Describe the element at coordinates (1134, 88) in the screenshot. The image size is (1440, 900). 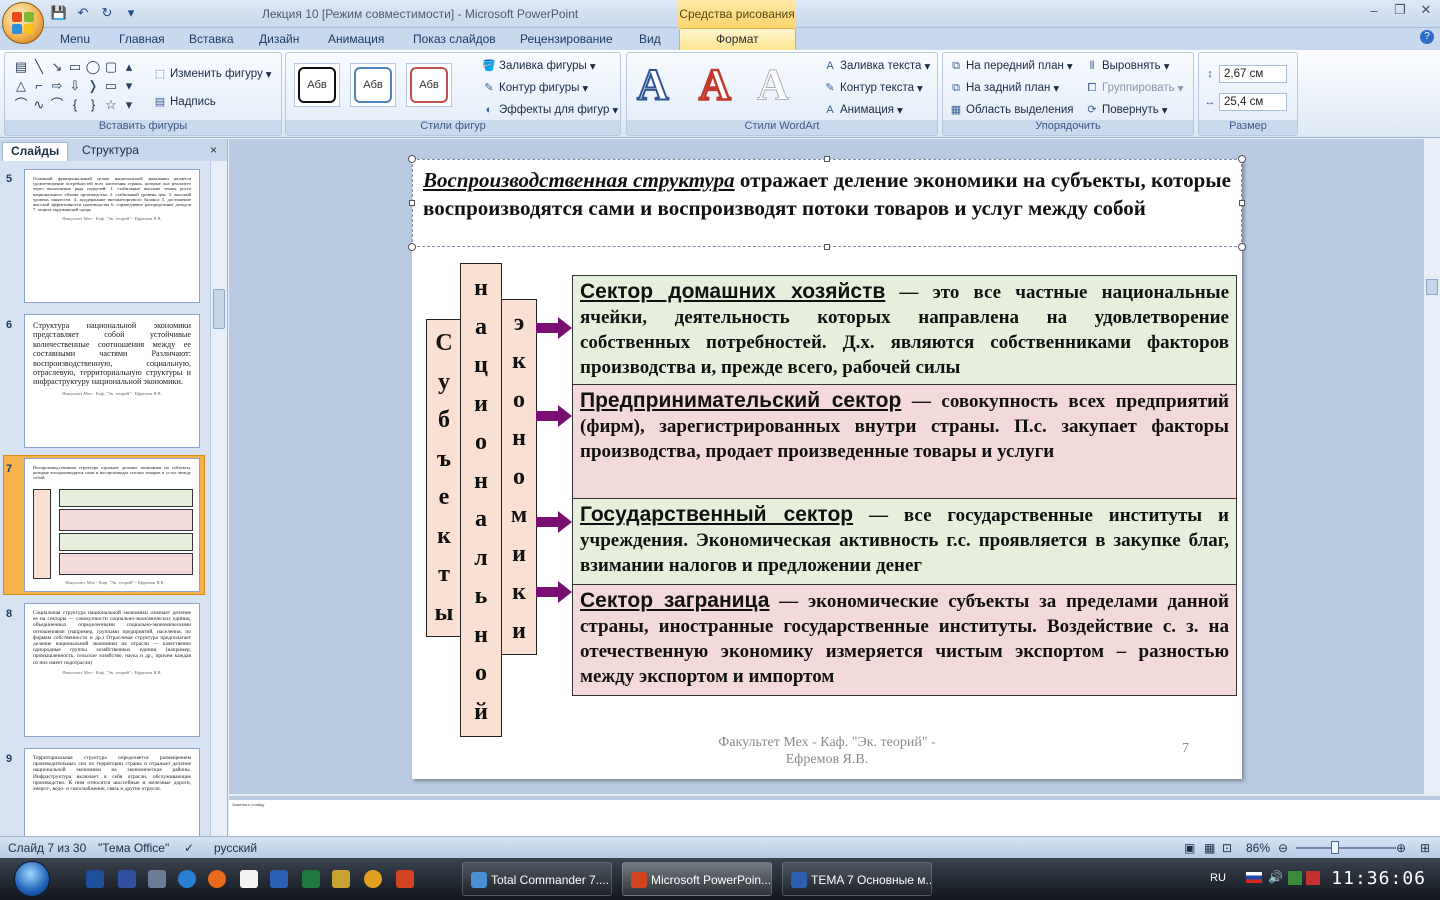
I see `group-button: ⧠ Группировать ▾` at that location.